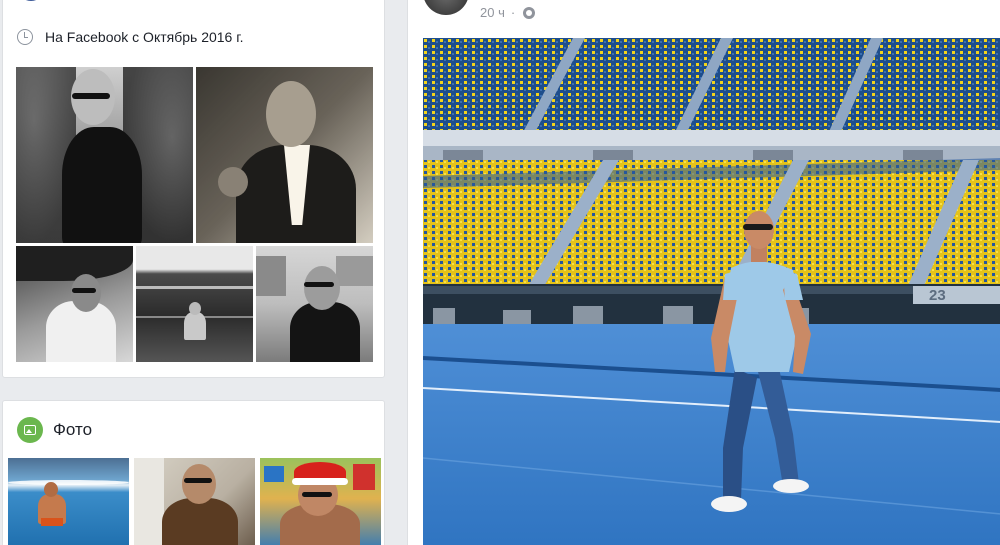 Image resolution: width=1000 pixels, height=545 pixels. Describe the element at coordinates (508, 12) in the screenshot. I see `post-meta: 20 ч ·` at that location.